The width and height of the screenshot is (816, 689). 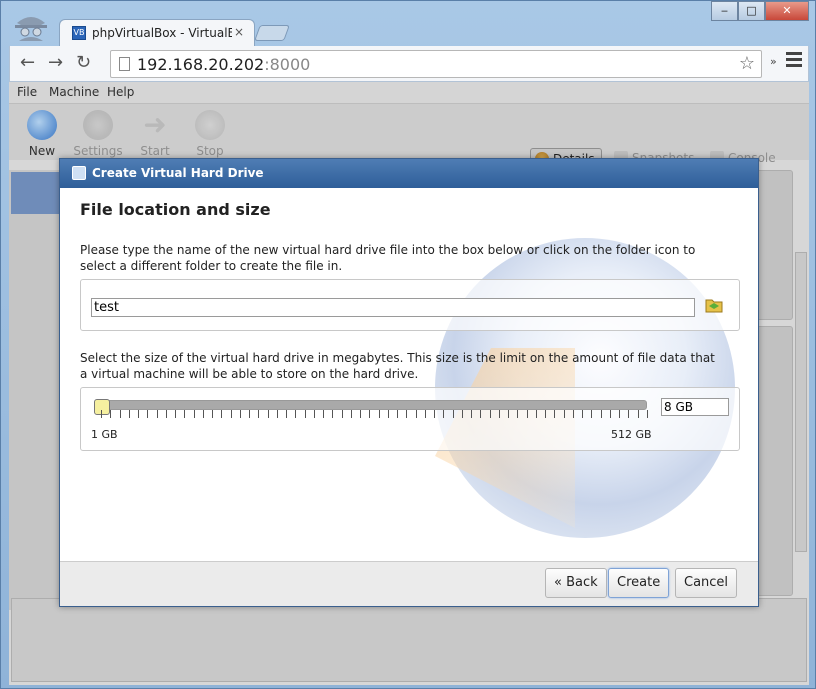 I want to click on tab-title: phpVirtualBox - VirtualBo, so click(x=162, y=33).